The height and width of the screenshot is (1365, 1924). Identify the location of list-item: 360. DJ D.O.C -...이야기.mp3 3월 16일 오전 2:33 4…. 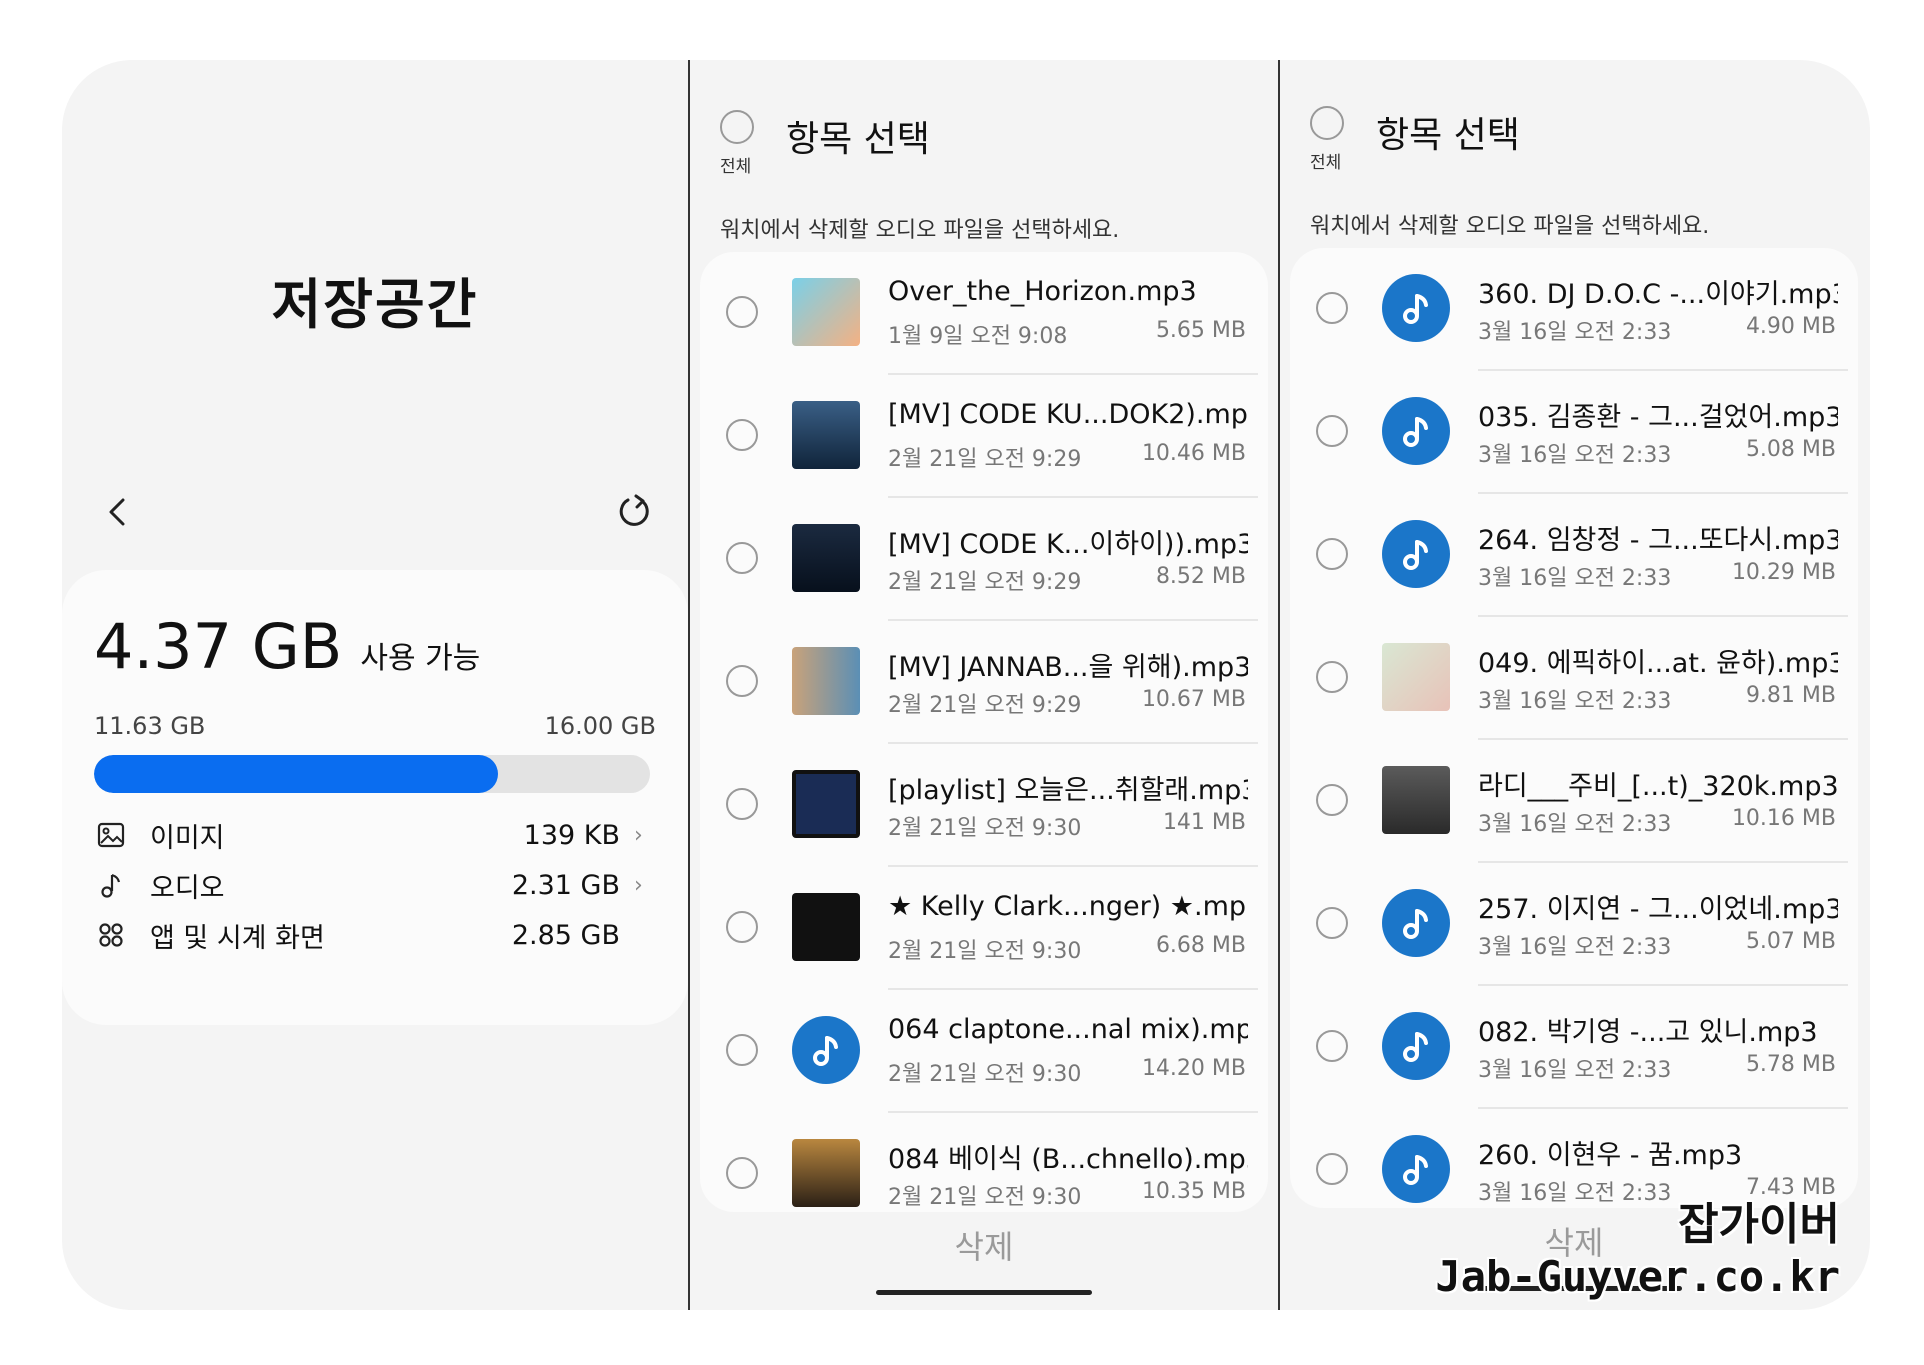
(1574, 309).